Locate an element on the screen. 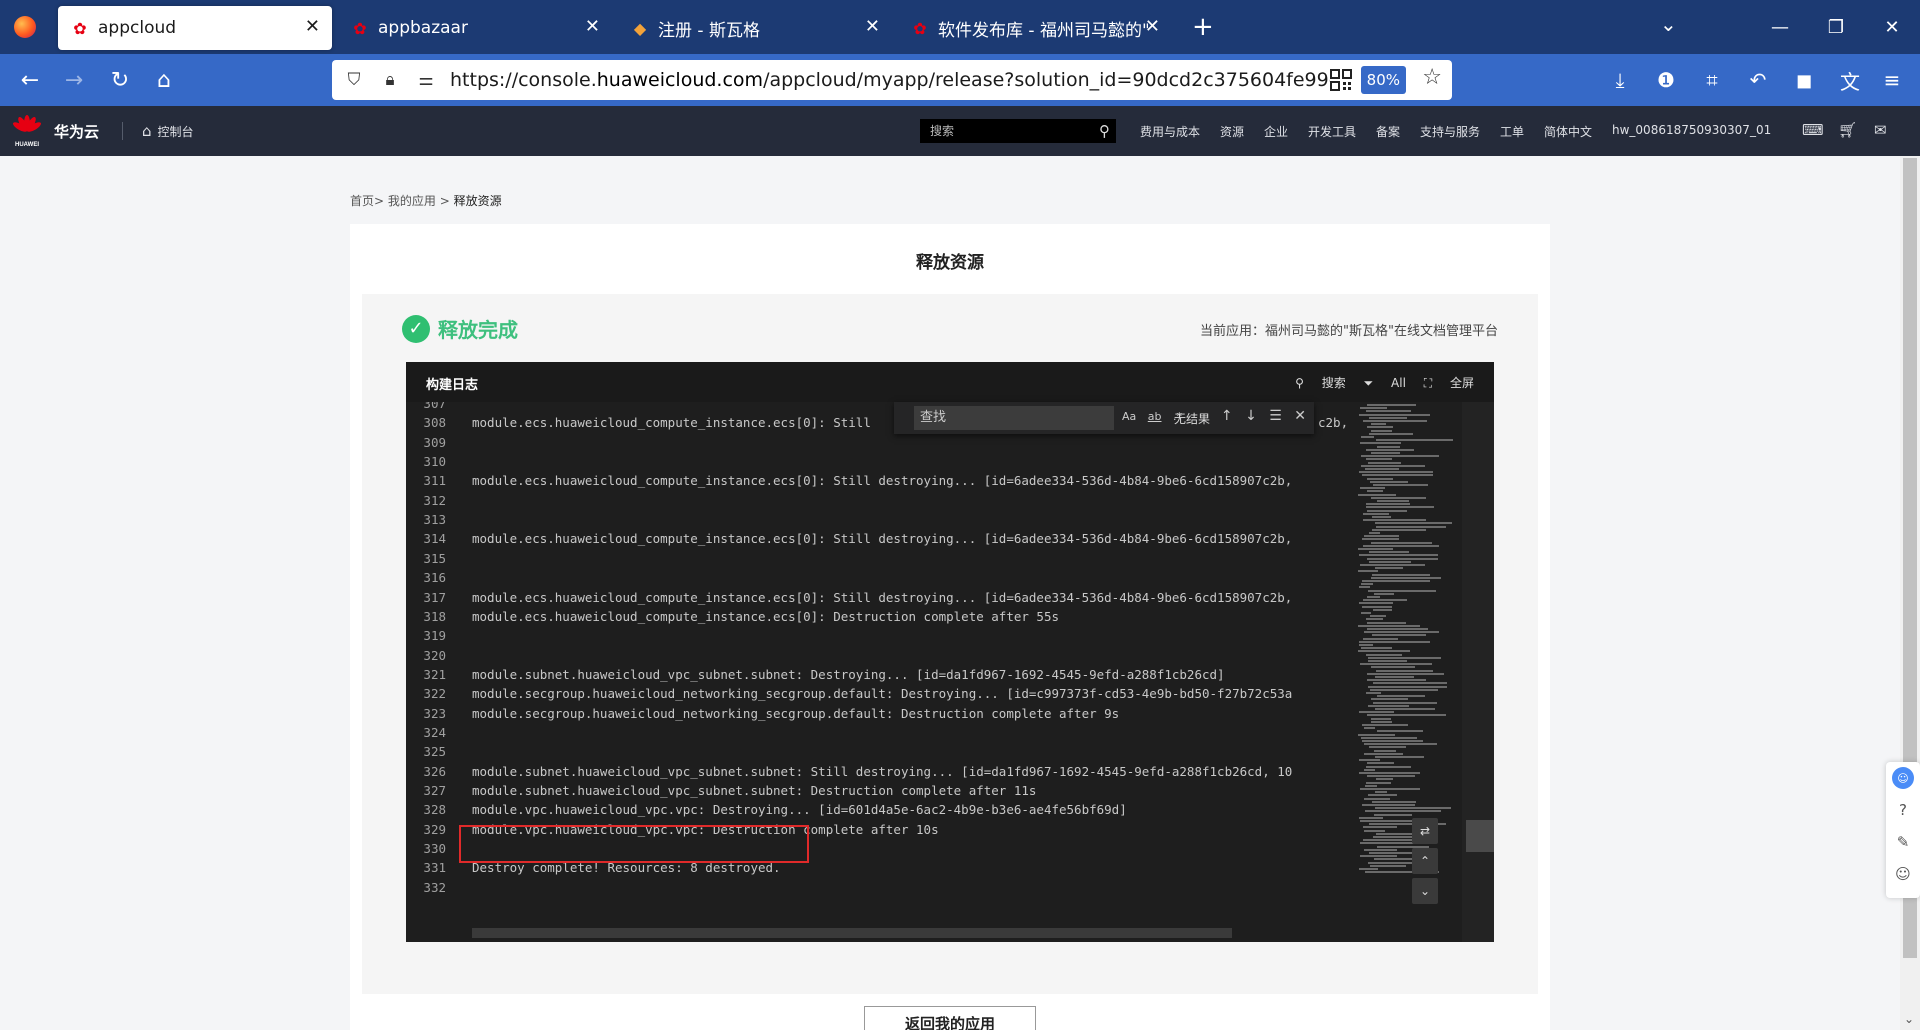 Image resolution: width=1920 pixels, height=1030 pixels. tab-software-release: ✿ 软件发布库 - 福州司马懿的"斯瓦 ✕ is located at coordinates (1035, 28).